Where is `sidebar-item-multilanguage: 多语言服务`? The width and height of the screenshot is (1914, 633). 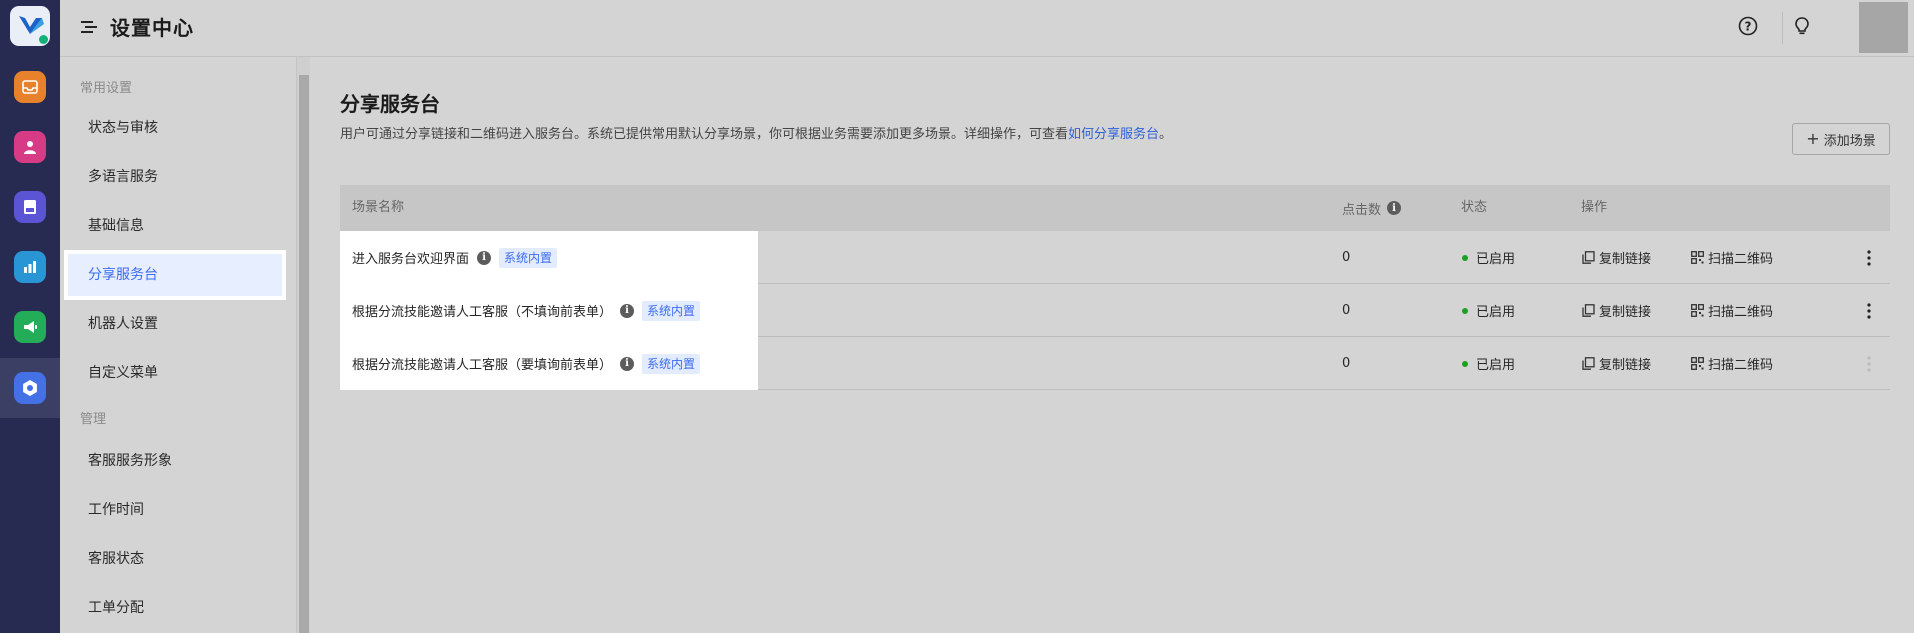 sidebar-item-multilanguage: 多语言服务 is located at coordinates (175, 177).